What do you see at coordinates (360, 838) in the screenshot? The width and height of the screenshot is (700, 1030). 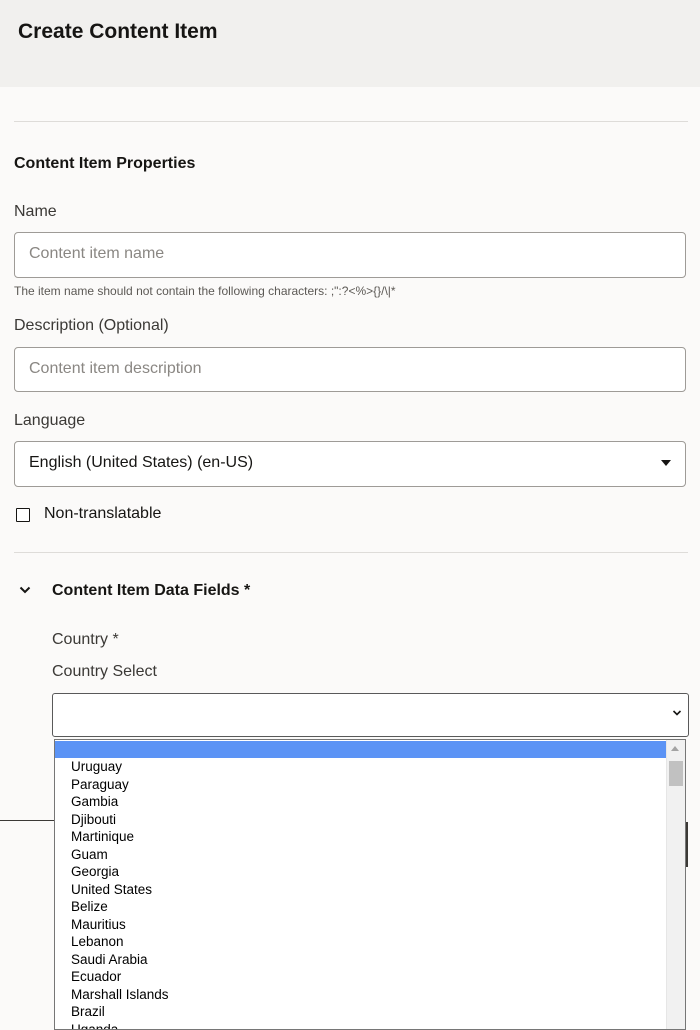 I see `dropdown-option: Martinique` at bounding box center [360, 838].